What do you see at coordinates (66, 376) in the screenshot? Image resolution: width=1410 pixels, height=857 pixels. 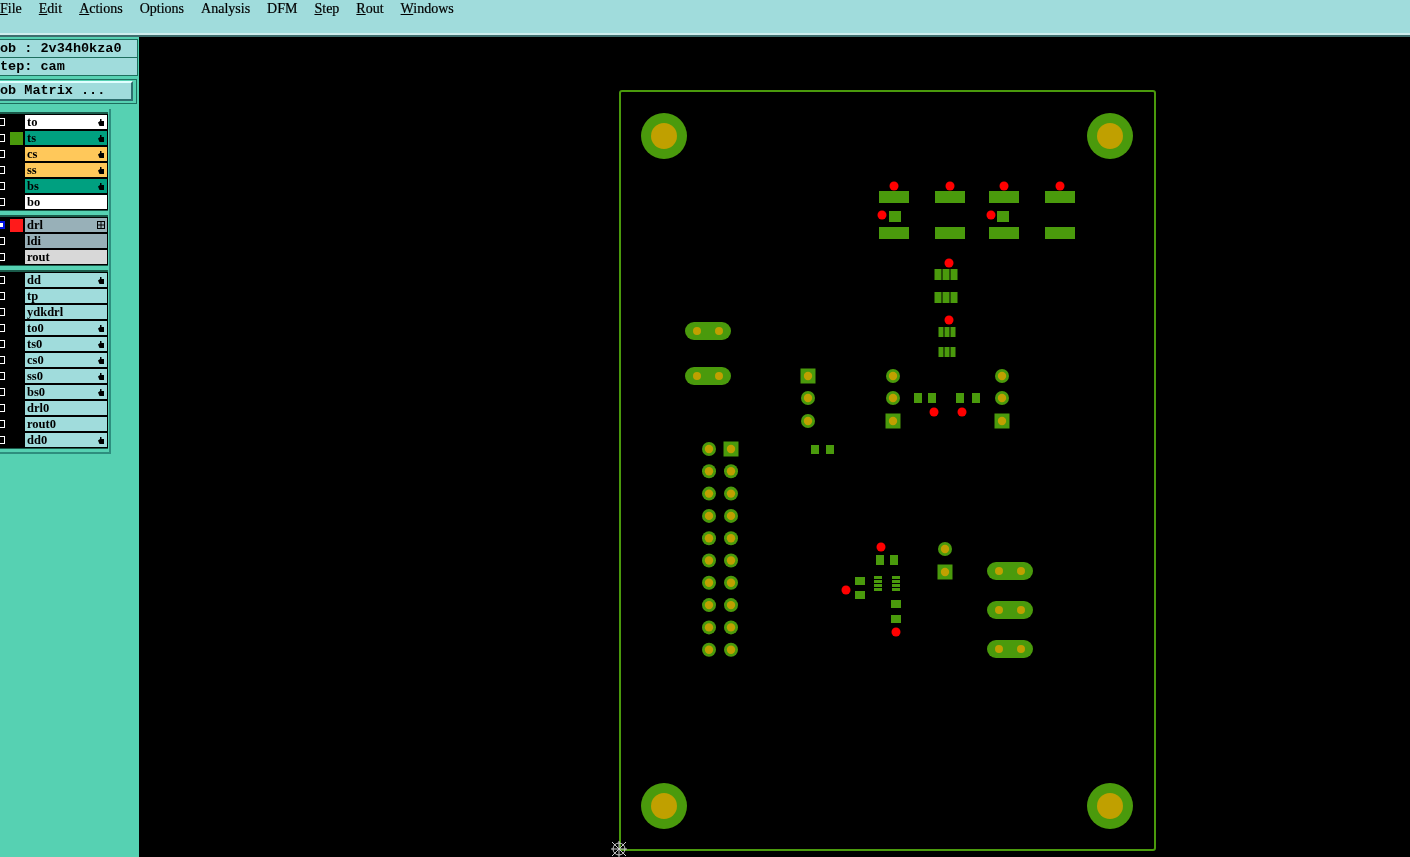 I see `layer-name: ss0` at bounding box center [66, 376].